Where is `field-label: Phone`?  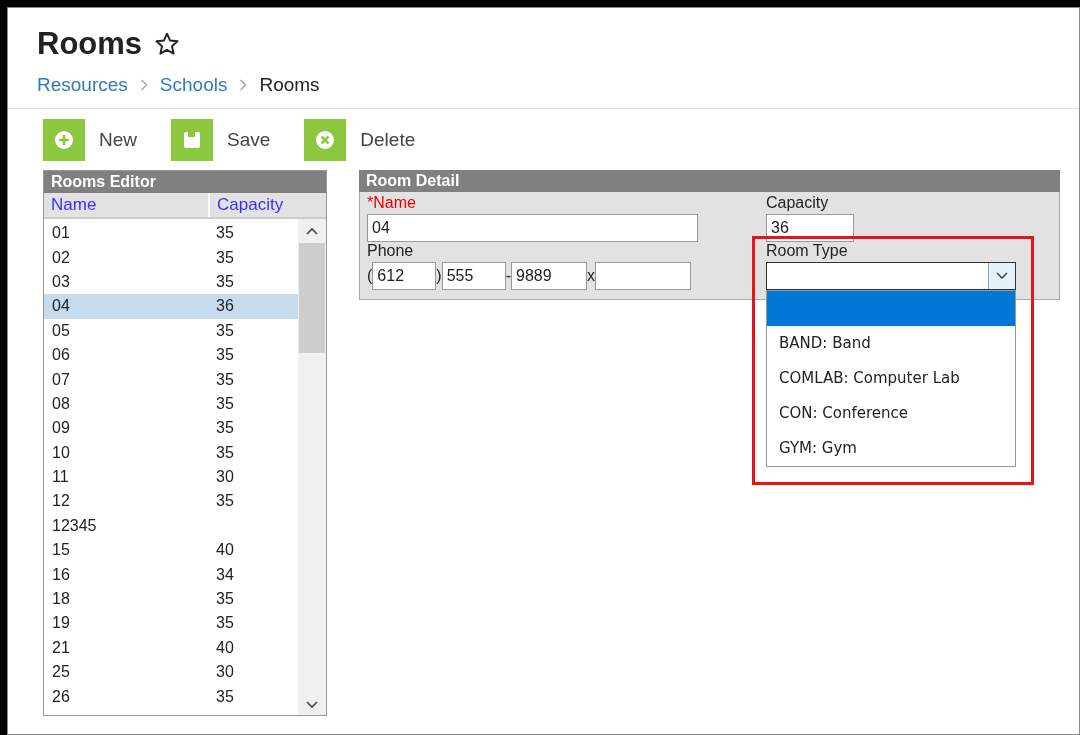 field-label: Phone is located at coordinates (391, 251).